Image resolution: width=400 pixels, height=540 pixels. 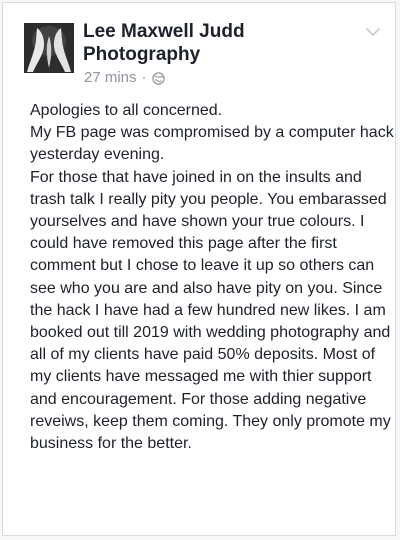 I want to click on post-timestamp: 27 mins, so click(x=110, y=78).